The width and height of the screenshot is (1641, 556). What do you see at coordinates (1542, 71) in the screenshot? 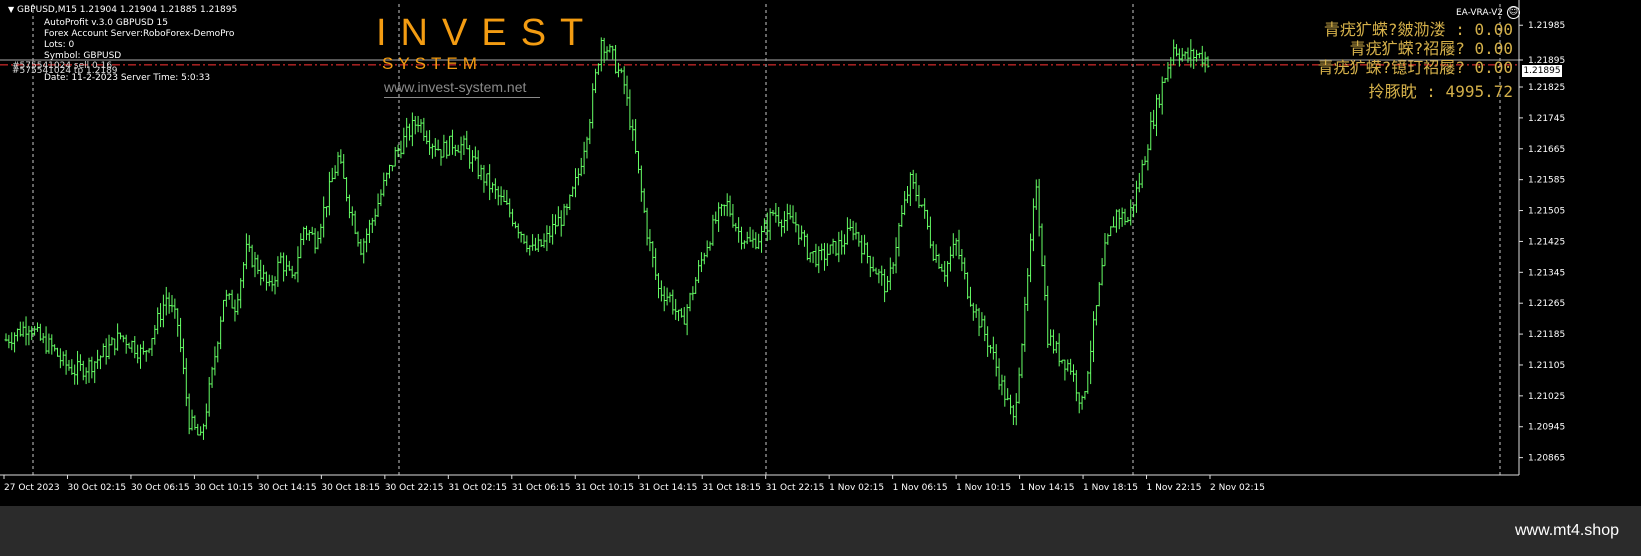
I see `current-price-tag: 1.21895` at bounding box center [1542, 71].